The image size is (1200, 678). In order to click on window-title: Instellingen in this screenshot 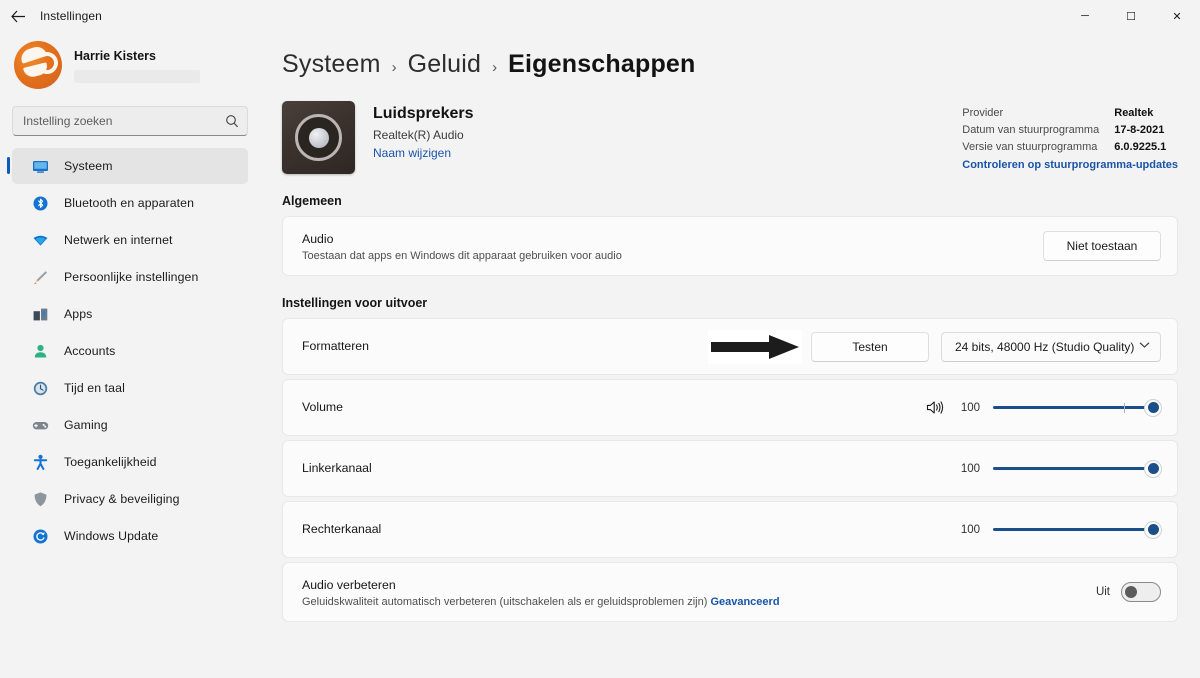, I will do `click(71, 16)`.